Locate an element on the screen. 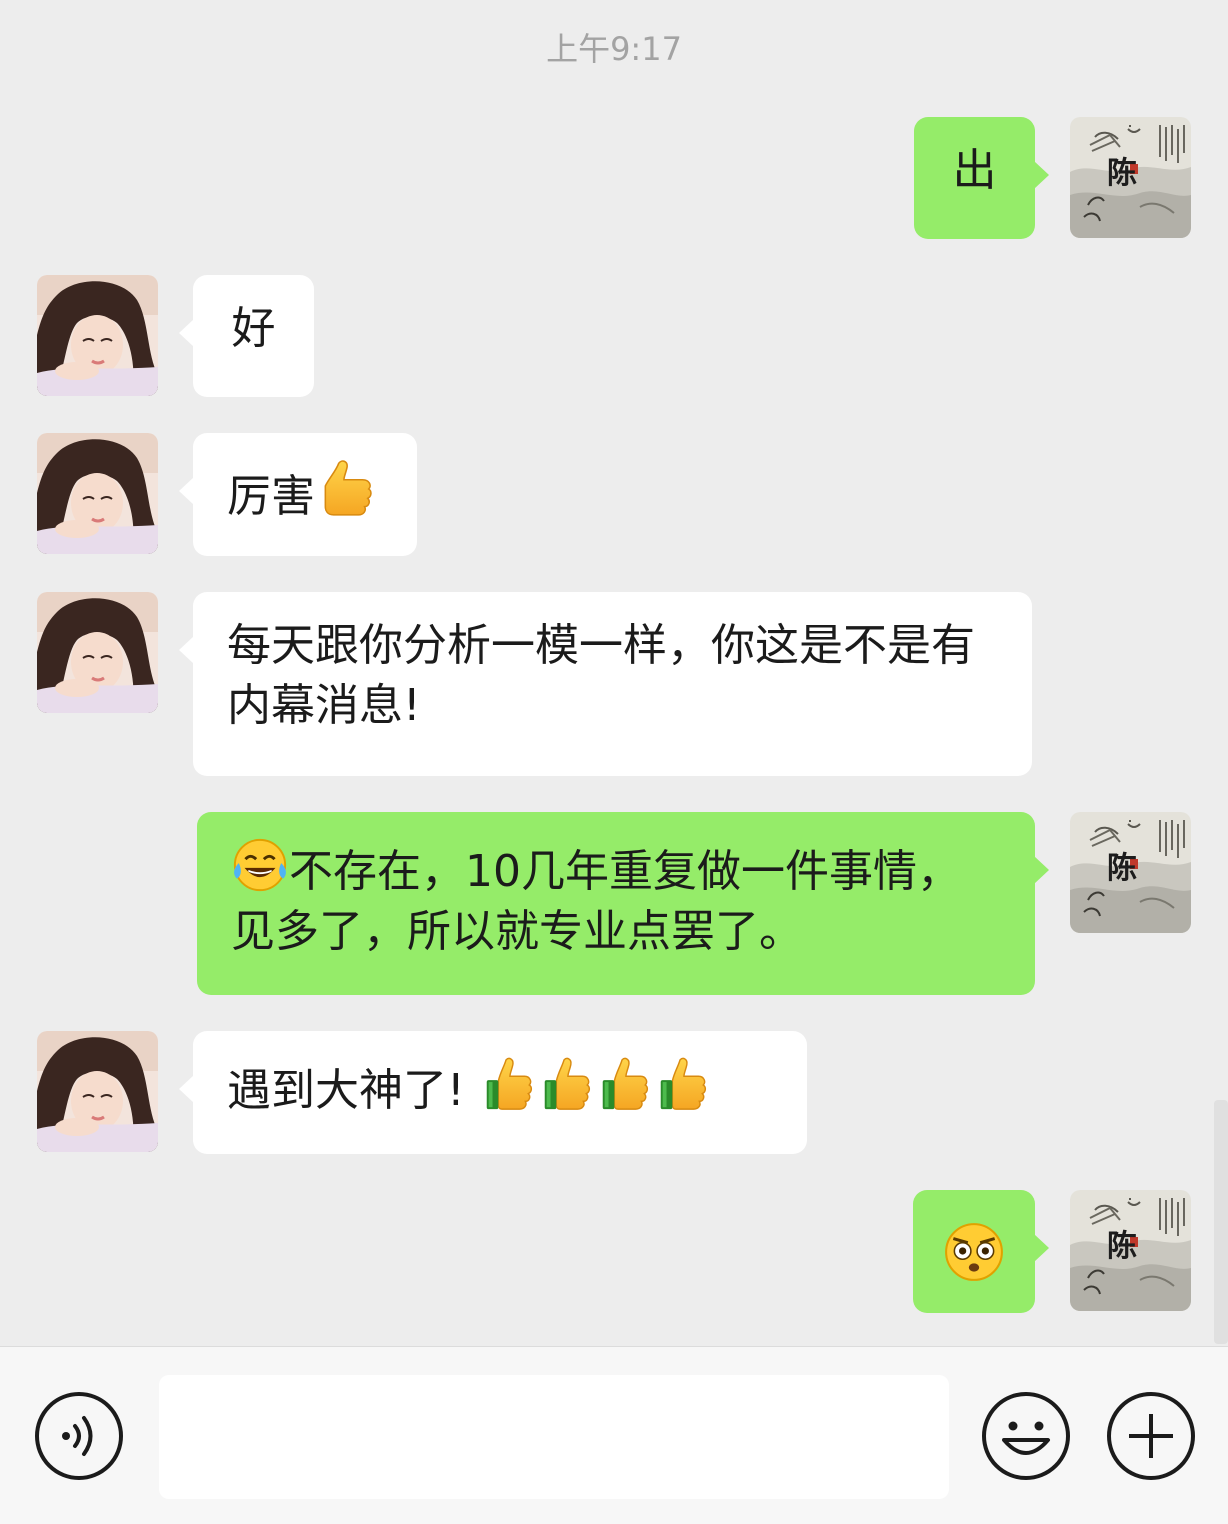  message-bubble-outgoing: 不存在，10几年重复做一件事情，见多了，所以就专业点罢了。 is located at coordinates (623, 903).